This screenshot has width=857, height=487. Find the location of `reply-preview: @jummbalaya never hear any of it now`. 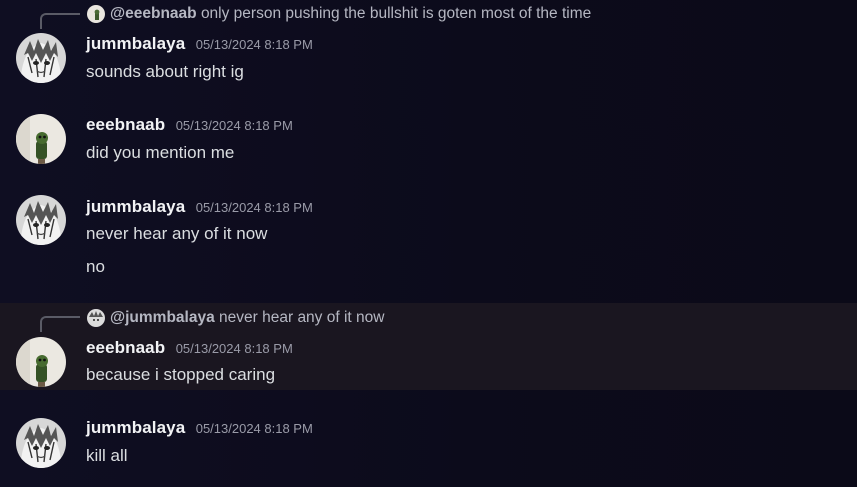

reply-preview: @jummbalaya never hear any of it now is located at coordinates (247, 318).